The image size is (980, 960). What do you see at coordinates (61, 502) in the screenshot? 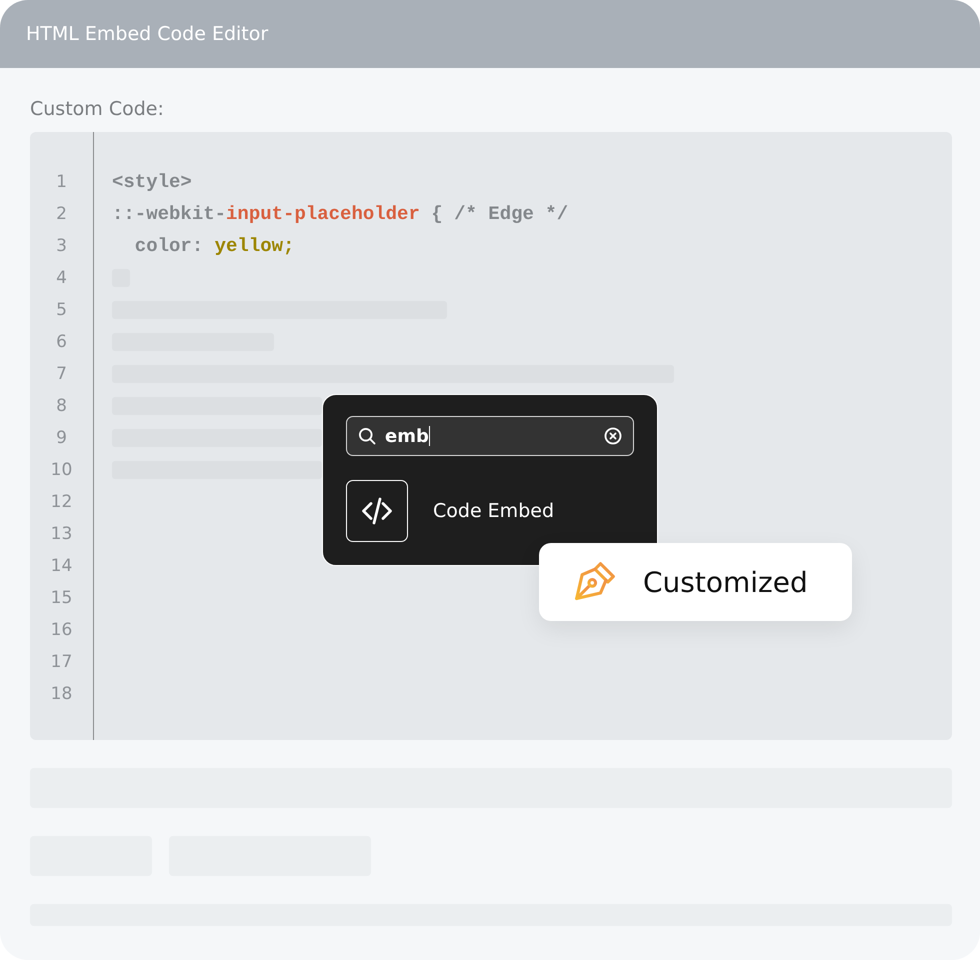
I see `line-number: 12` at bounding box center [61, 502].